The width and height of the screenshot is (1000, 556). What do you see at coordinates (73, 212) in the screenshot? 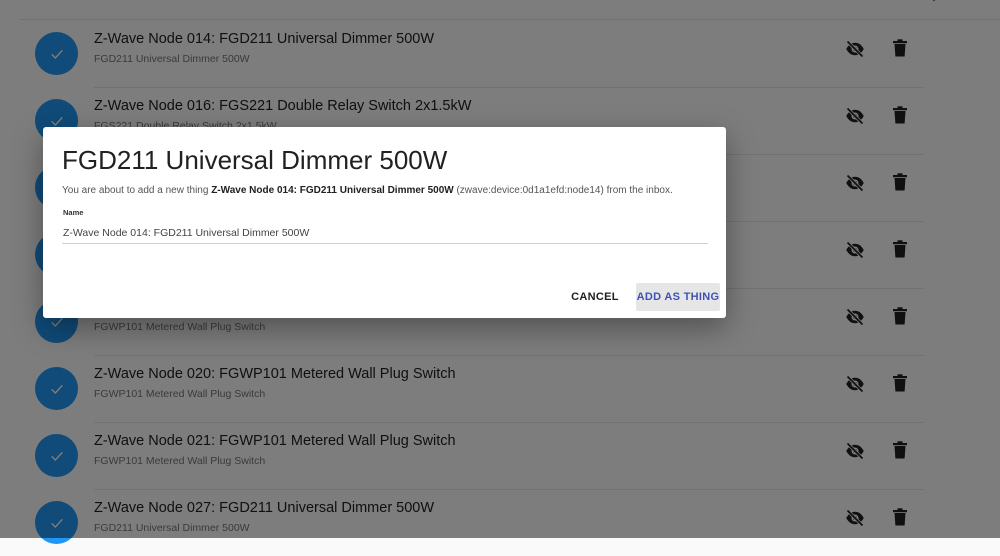
I see `name-field-label: Name` at bounding box center [73, 212].